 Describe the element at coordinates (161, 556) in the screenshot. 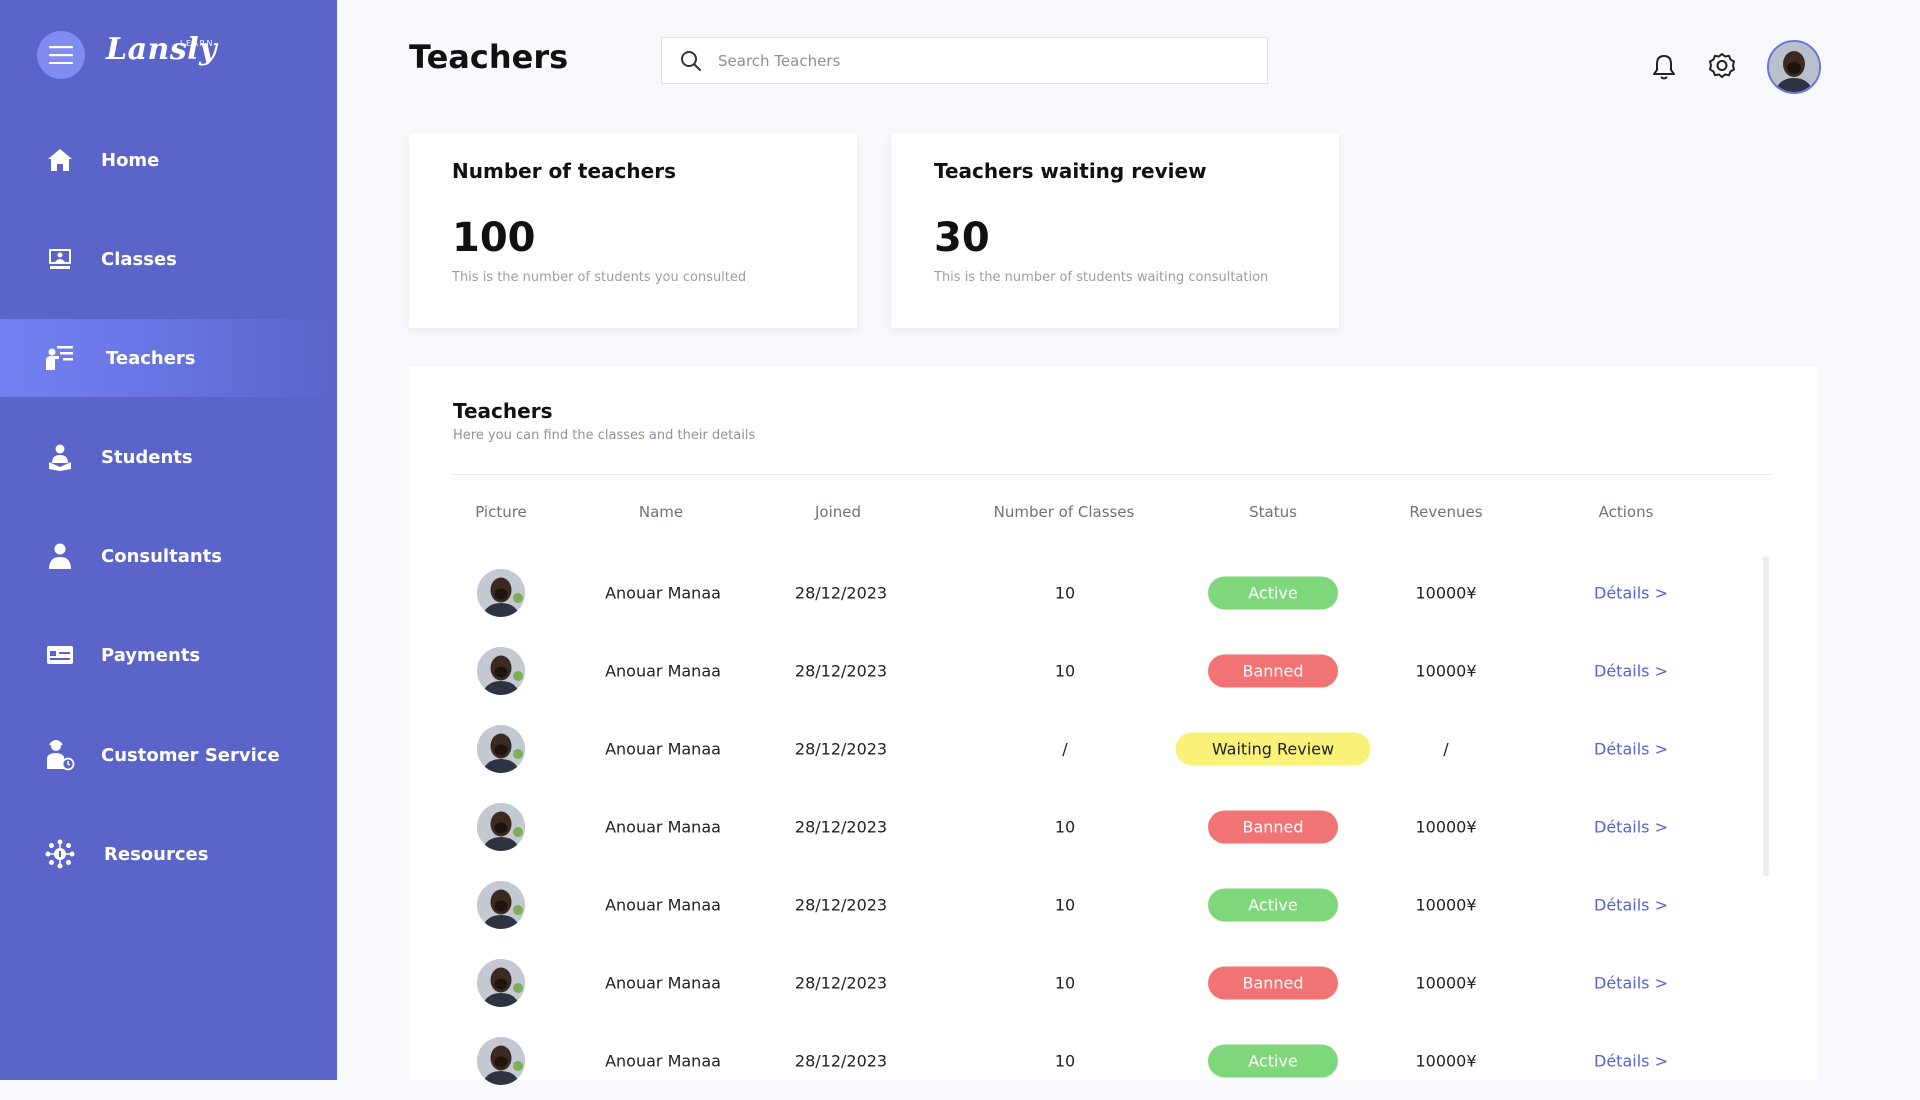

I see `sidebar-item-label: Consultants` at that location.